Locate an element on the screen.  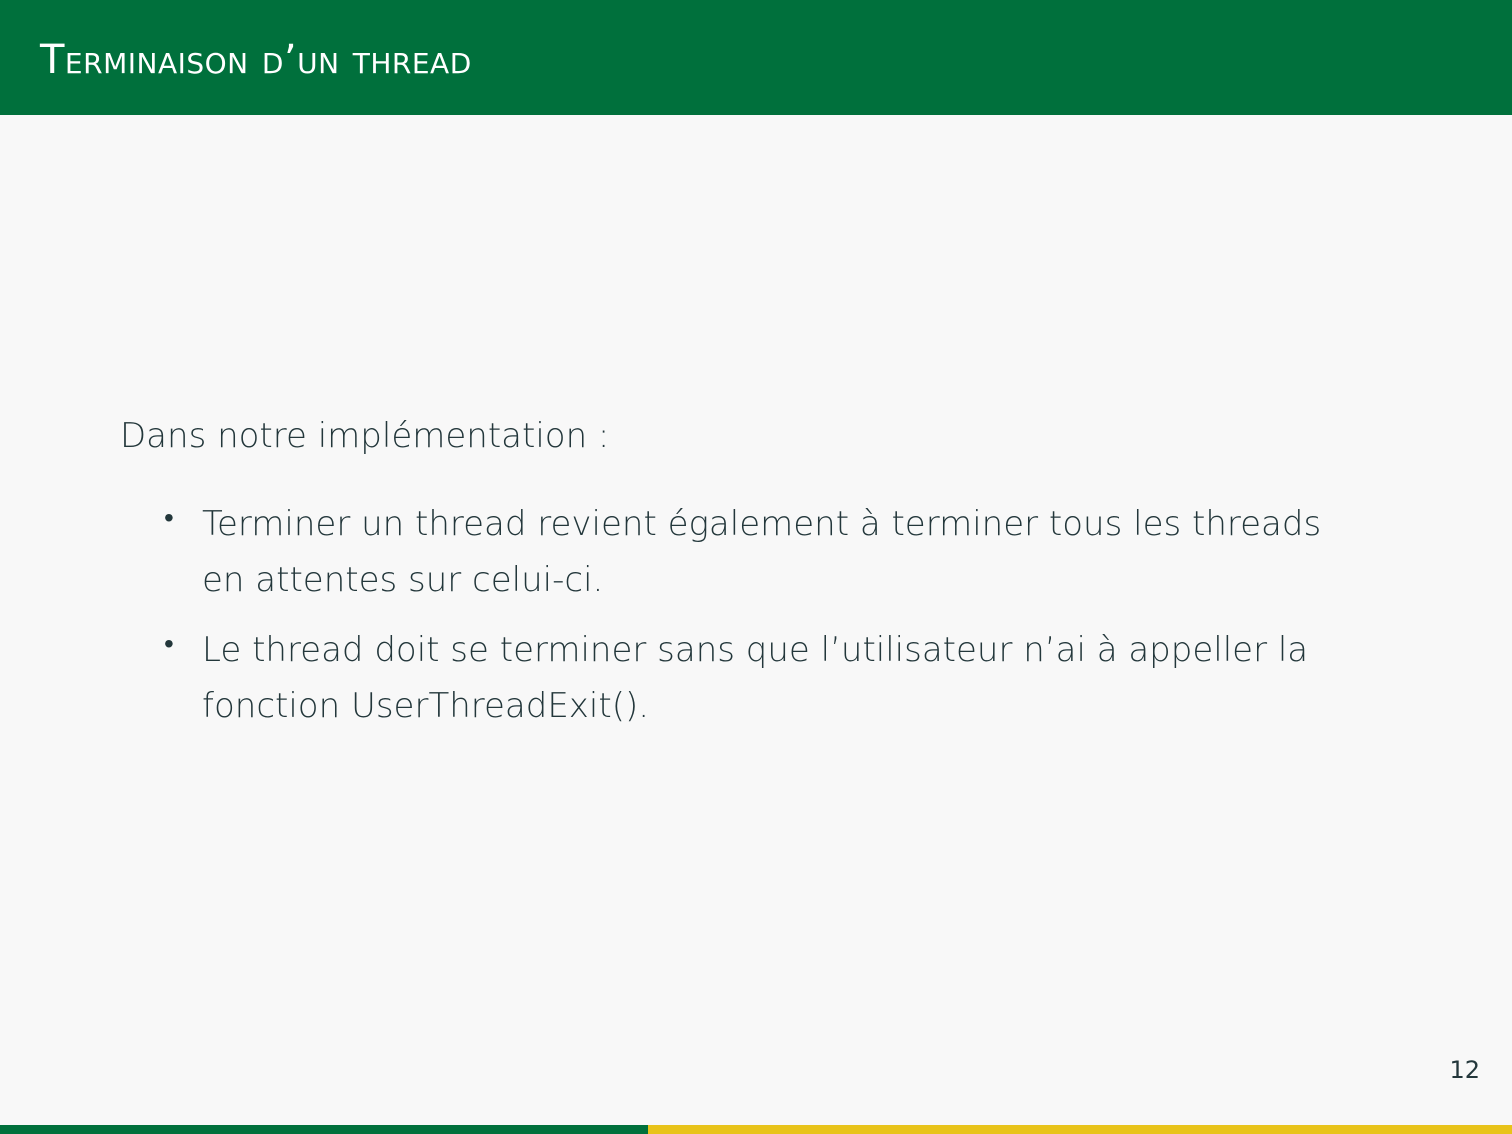
page-number: 12 is located at coordinates (1464, 1070).